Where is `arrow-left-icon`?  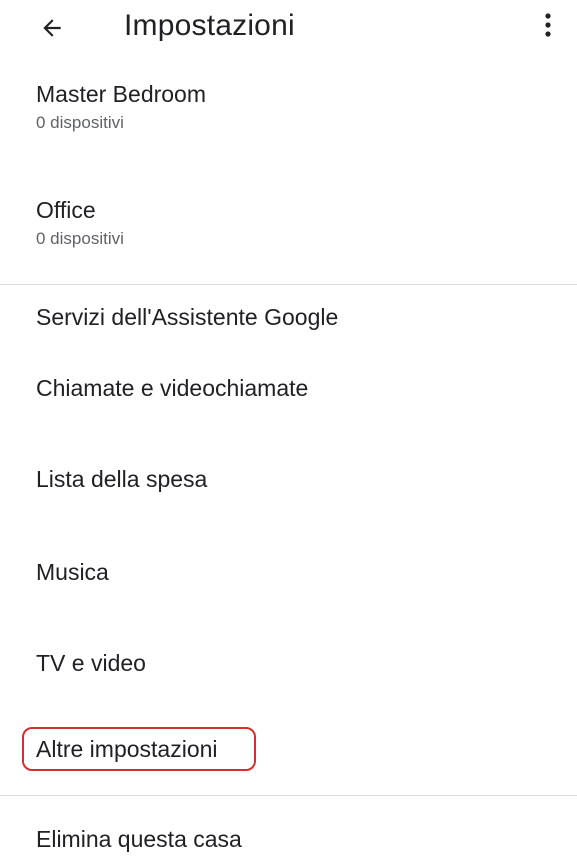 arrow-left-icon is located at coordinates (52, 28).